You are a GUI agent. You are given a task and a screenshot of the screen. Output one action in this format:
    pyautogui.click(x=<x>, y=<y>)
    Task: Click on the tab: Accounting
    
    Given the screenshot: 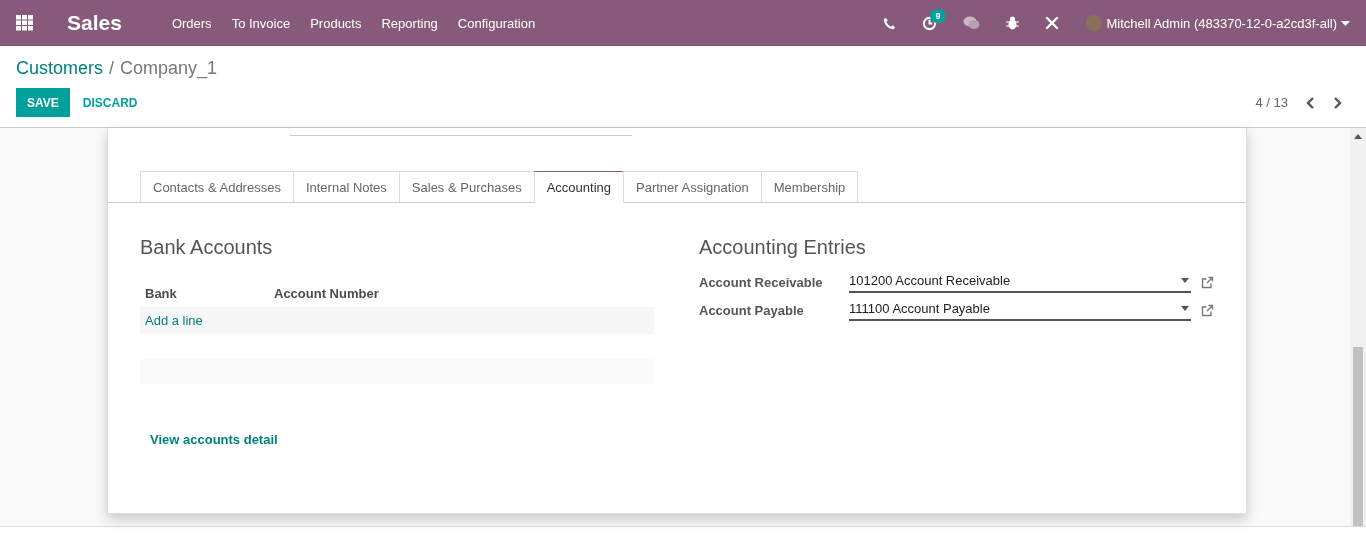 What is the action you would take?
    pyautogui.click(x=578, y=187)
    